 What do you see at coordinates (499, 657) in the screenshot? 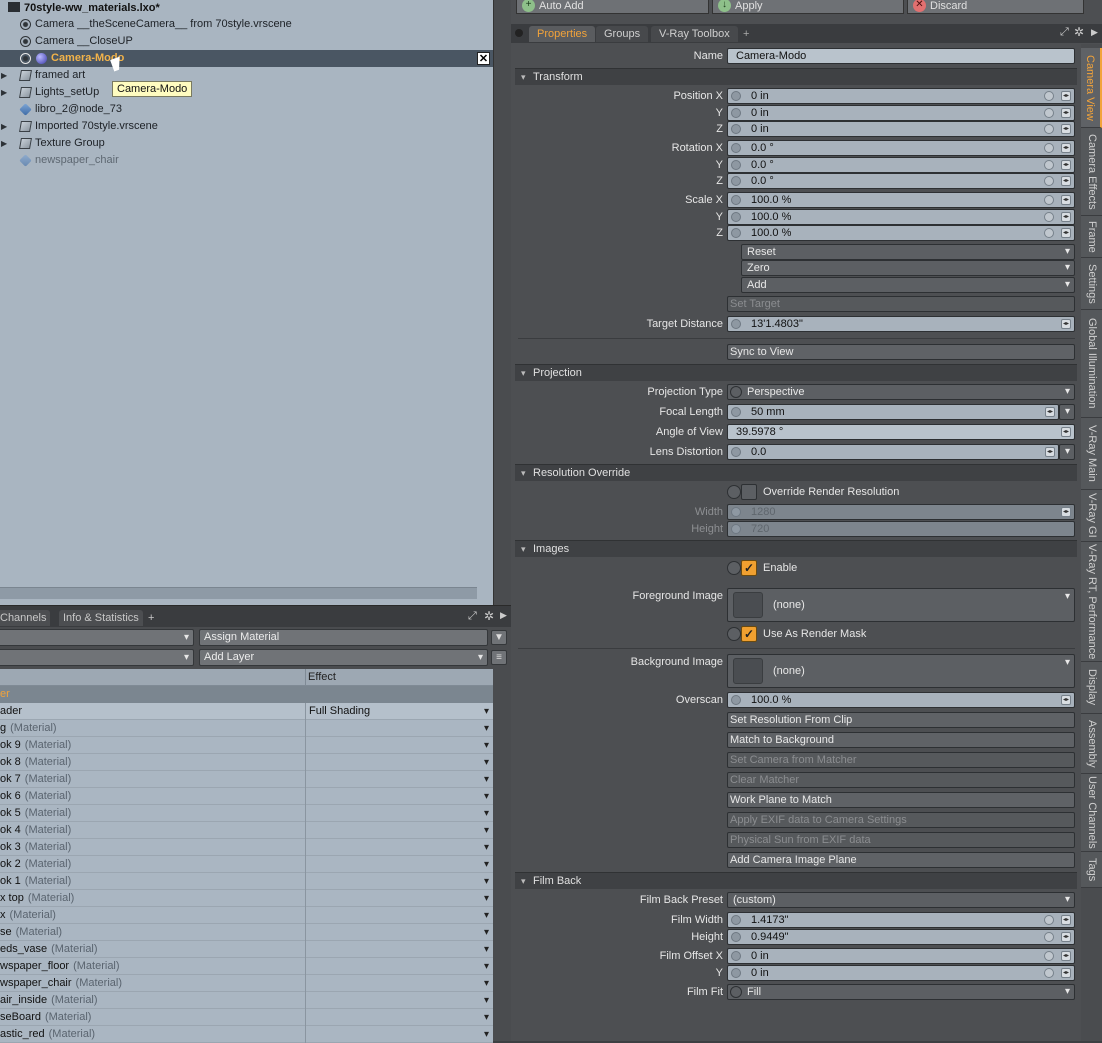
I see `list-icon: ≡` at bounding box center [499, 657].